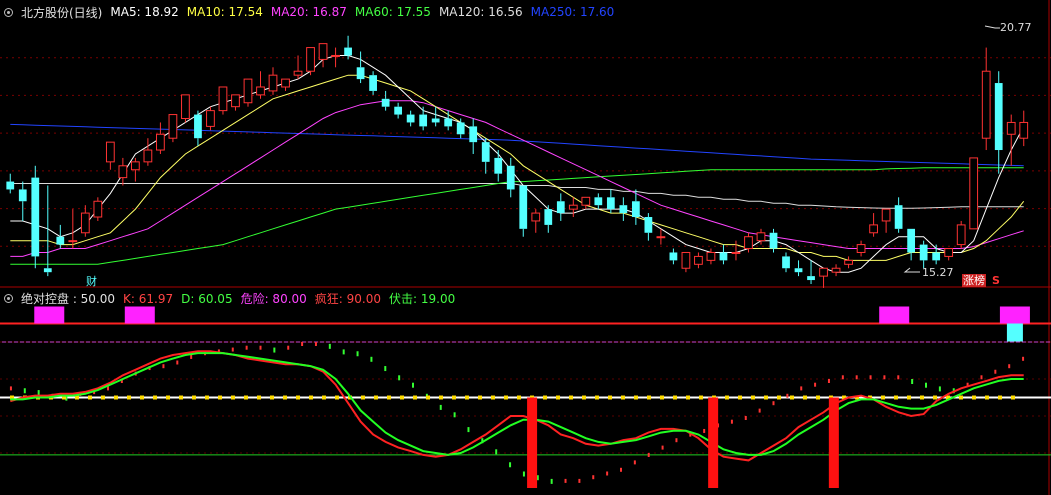 The height and width of the screenshot is (495, 1051). What do you see at coordinates (144, 12) in the screenshot?
I see `ma-legend-0: MA5: 18.92` at bounding box center [144, 12].